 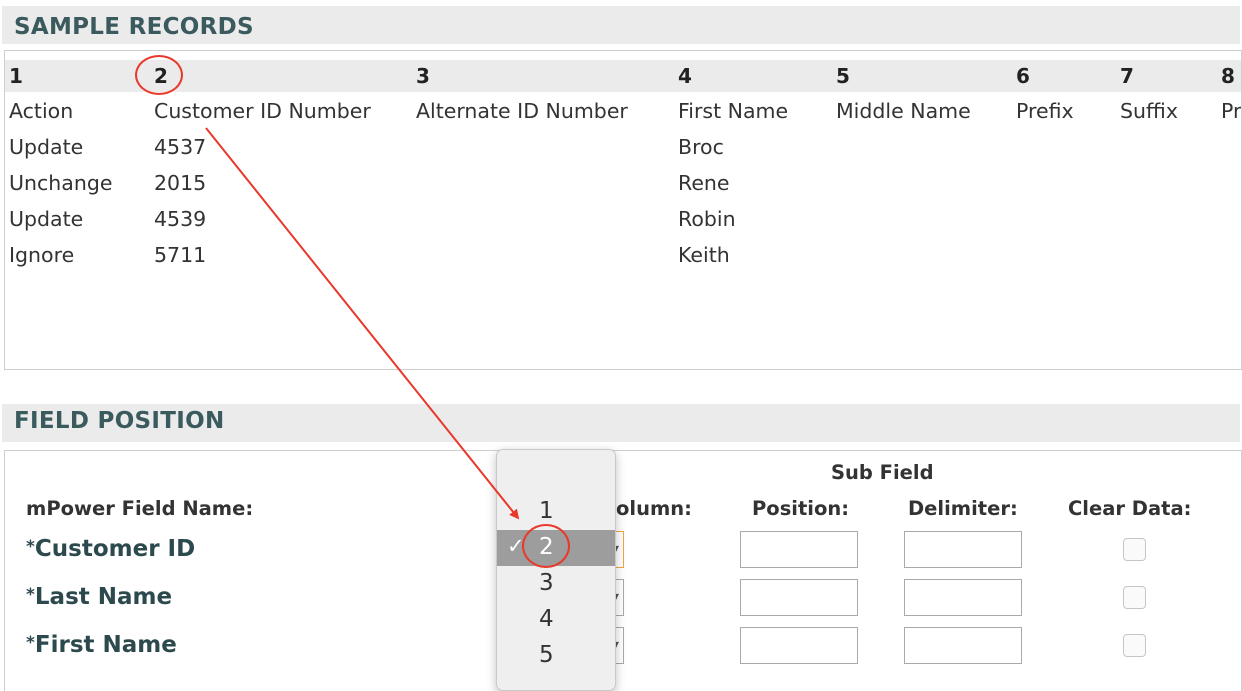 I want to click on annotation-arrow, so click(x=362, y=323).